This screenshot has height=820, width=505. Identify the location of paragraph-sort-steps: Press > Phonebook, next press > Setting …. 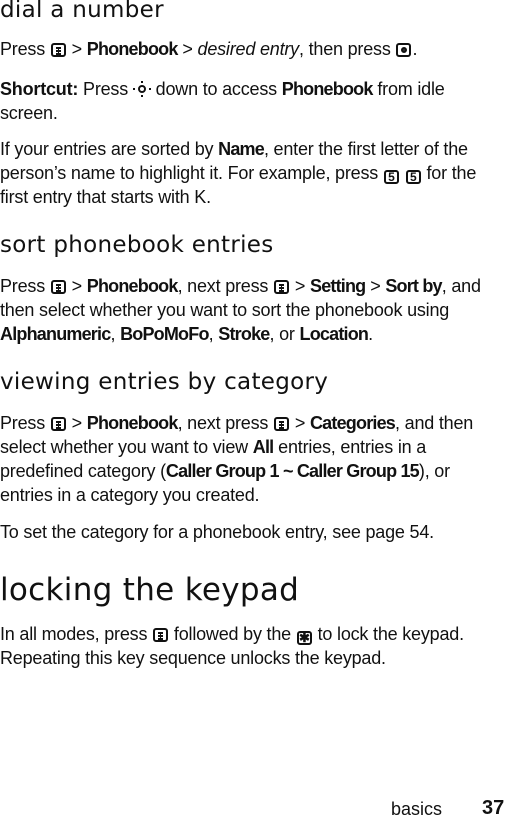
(240, 310).